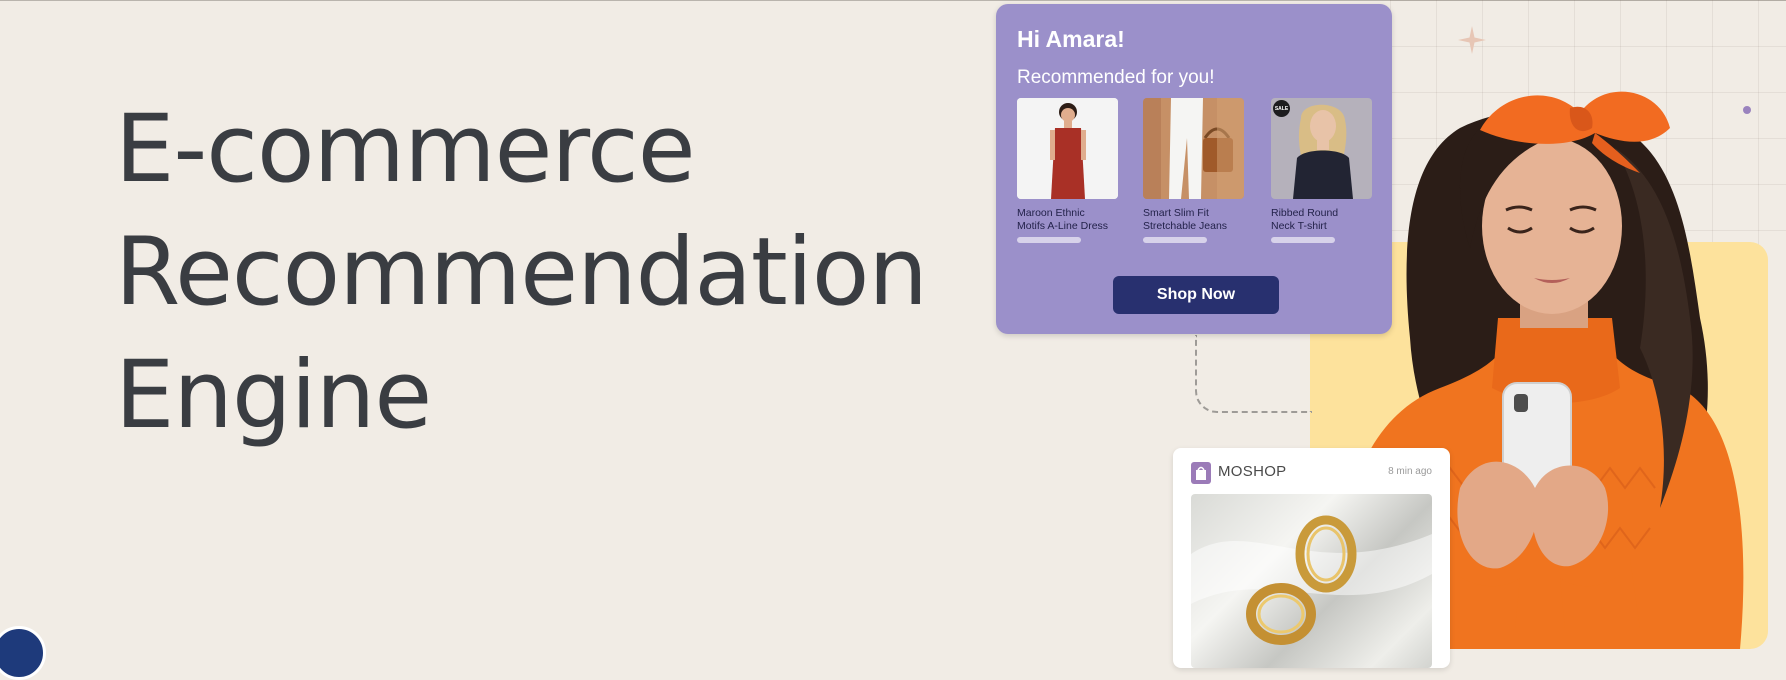 This screenshot has width=1786, height=680. Describe the element at coordinates (1176, 213) in the screenshot. I see `product-name-line: Smart Slim Fit` at that location.